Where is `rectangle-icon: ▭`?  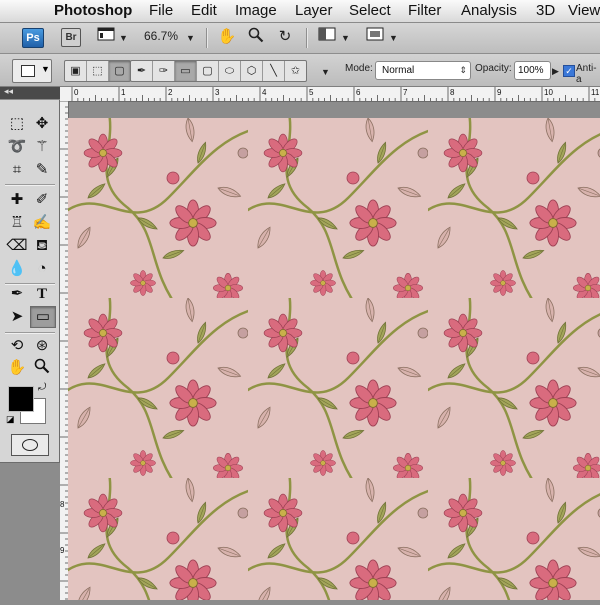
rectangle-icon: ▭ is located at coordinates (186, 71).